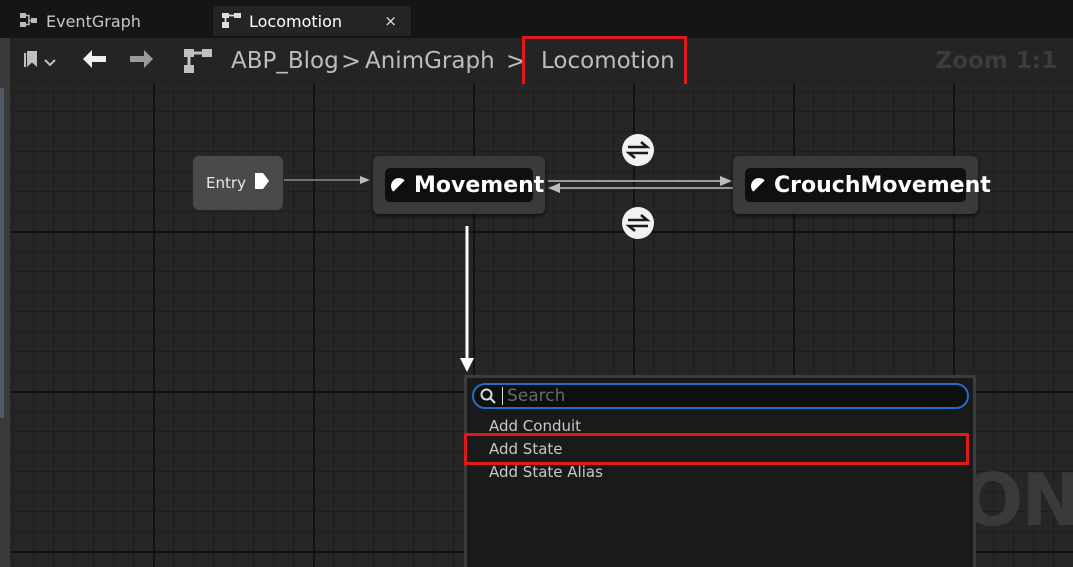  I want to click on state-node-crouchmovement: CrouchMovement, so click(862, 185).